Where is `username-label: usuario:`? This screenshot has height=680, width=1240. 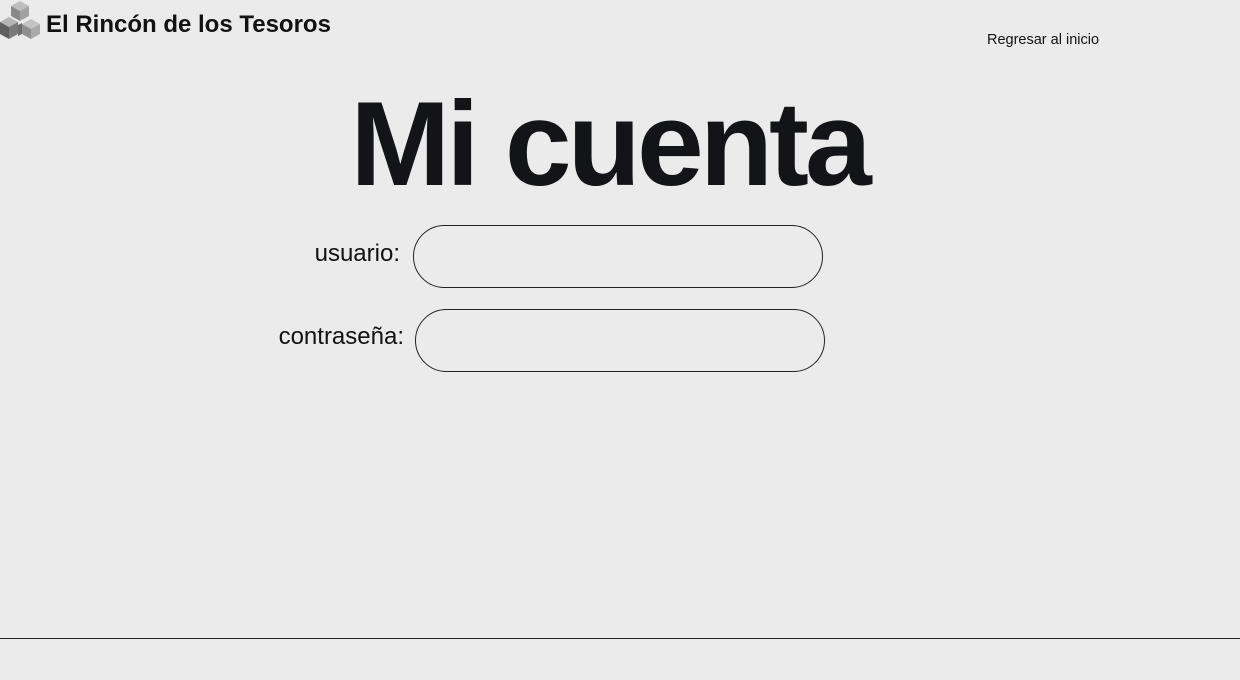 username-label: usuario: is located at coordinates (357, 253).